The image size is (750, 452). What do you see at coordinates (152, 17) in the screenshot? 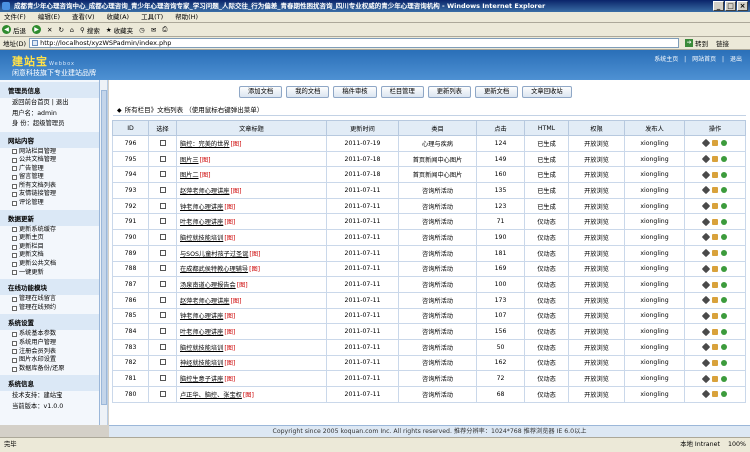
I see `menu-tools: 工具(T)` at bounding box center [152, 17].